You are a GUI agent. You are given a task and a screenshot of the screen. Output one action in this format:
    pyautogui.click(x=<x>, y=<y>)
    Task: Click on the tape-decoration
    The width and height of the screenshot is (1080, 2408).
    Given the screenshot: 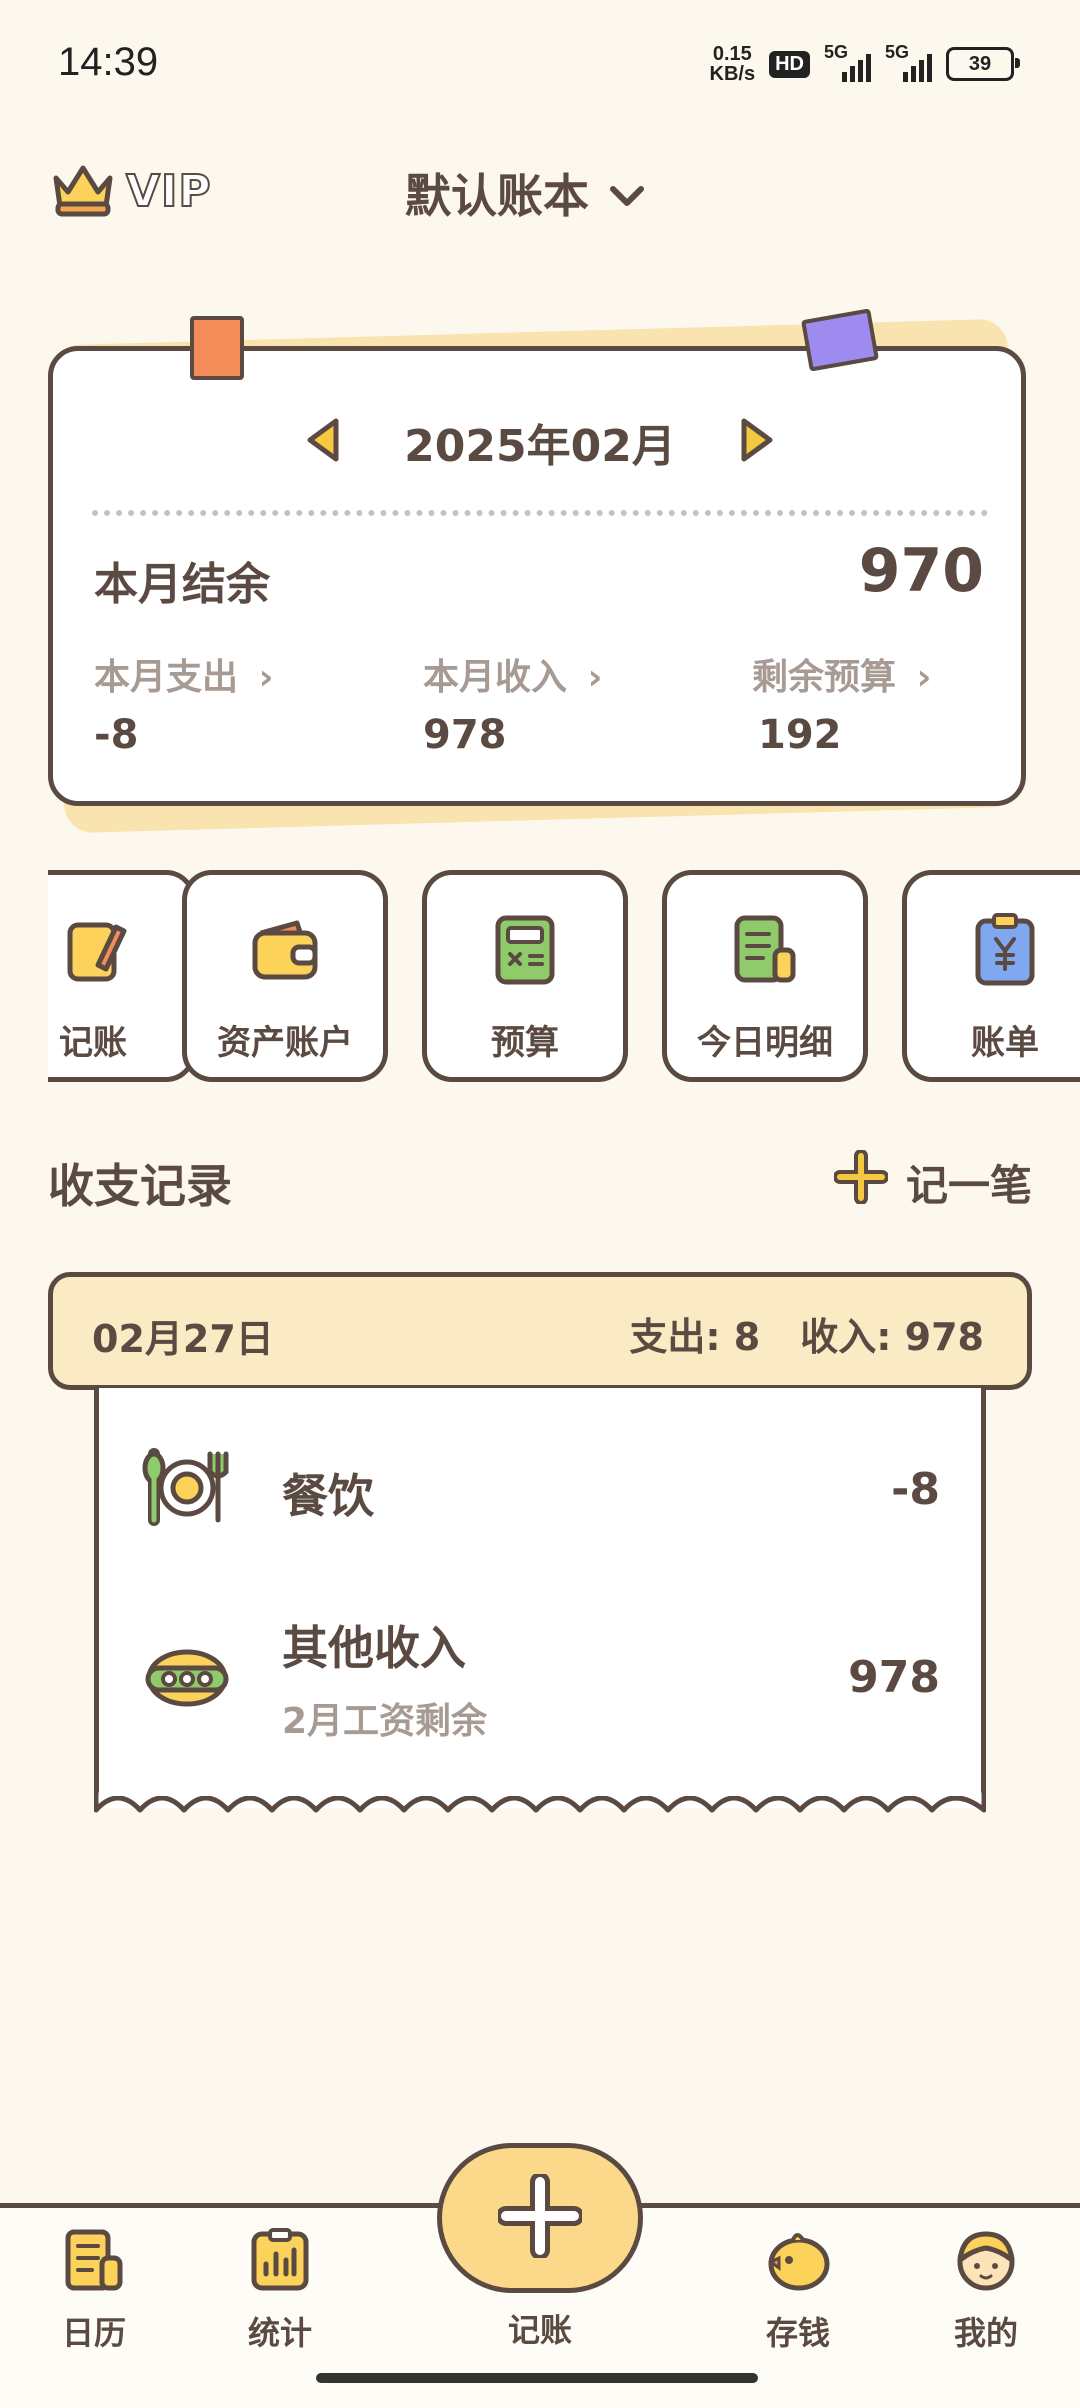 What is the action you would take?
    pyautogui.click(x=217, y=348)
    